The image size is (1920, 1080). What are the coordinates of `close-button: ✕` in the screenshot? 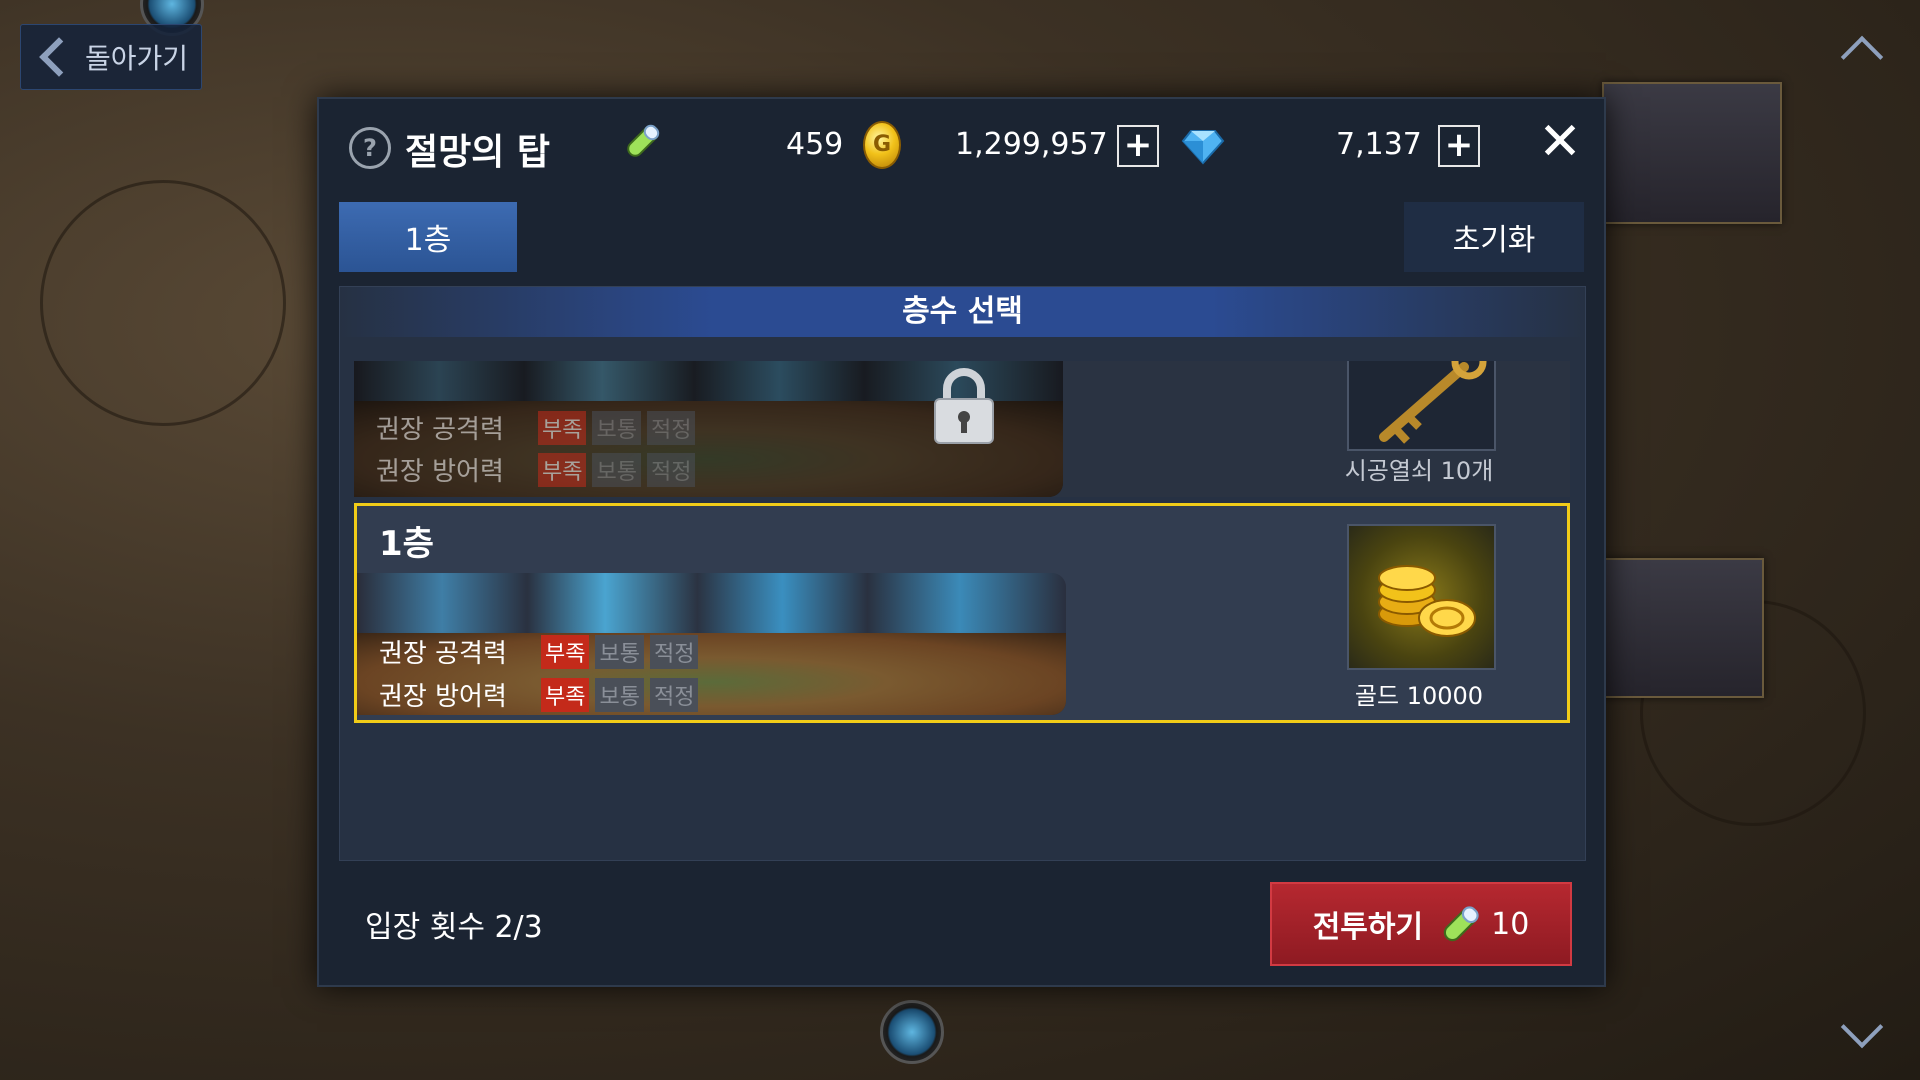 It's located at (1560, 142).